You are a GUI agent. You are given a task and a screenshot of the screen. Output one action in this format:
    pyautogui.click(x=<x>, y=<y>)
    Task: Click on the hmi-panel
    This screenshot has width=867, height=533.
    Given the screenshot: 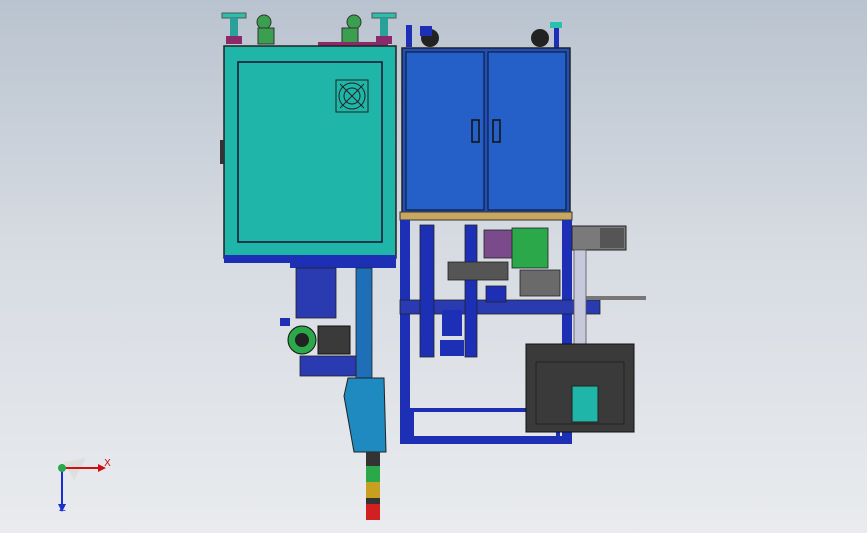 What is the action you would take?
    pyautogui.click(x=580, y=388)
    